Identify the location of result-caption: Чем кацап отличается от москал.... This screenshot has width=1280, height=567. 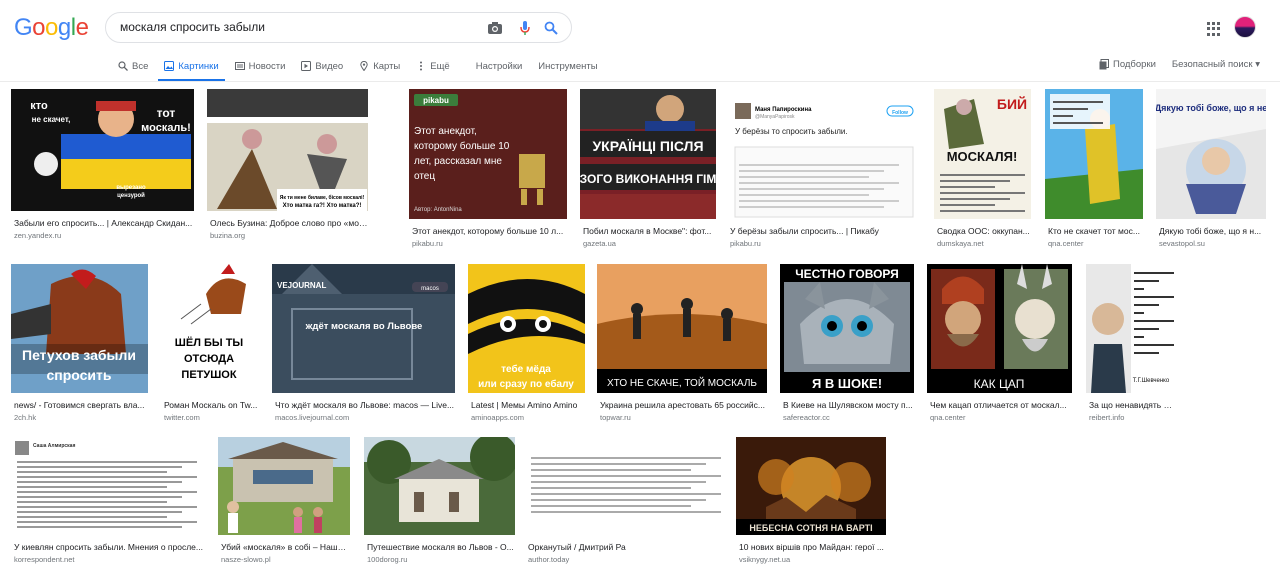
(1001, 405).